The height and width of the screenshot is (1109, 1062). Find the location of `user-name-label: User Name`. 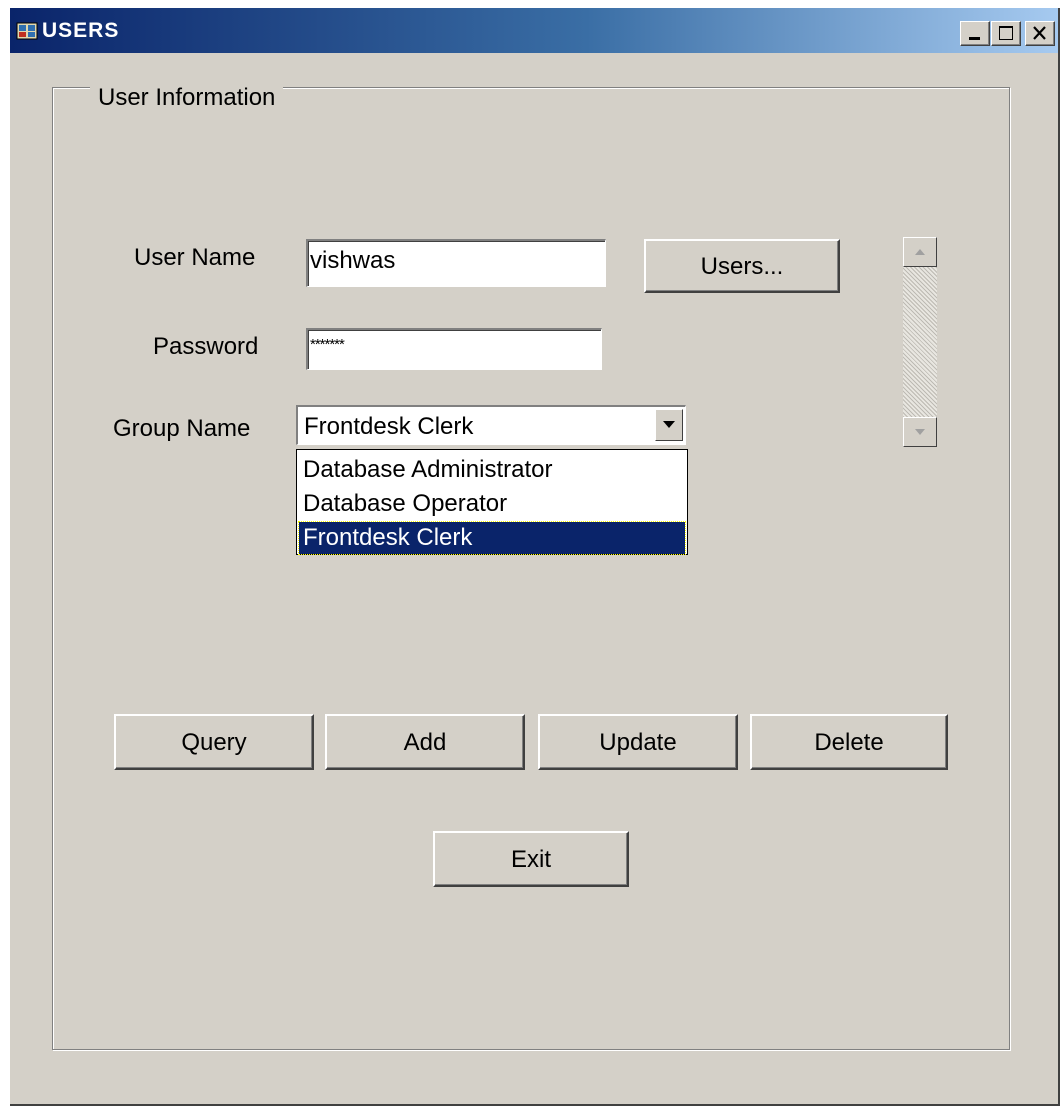

user-name-label: User Name is located at coordinates (195, 257).